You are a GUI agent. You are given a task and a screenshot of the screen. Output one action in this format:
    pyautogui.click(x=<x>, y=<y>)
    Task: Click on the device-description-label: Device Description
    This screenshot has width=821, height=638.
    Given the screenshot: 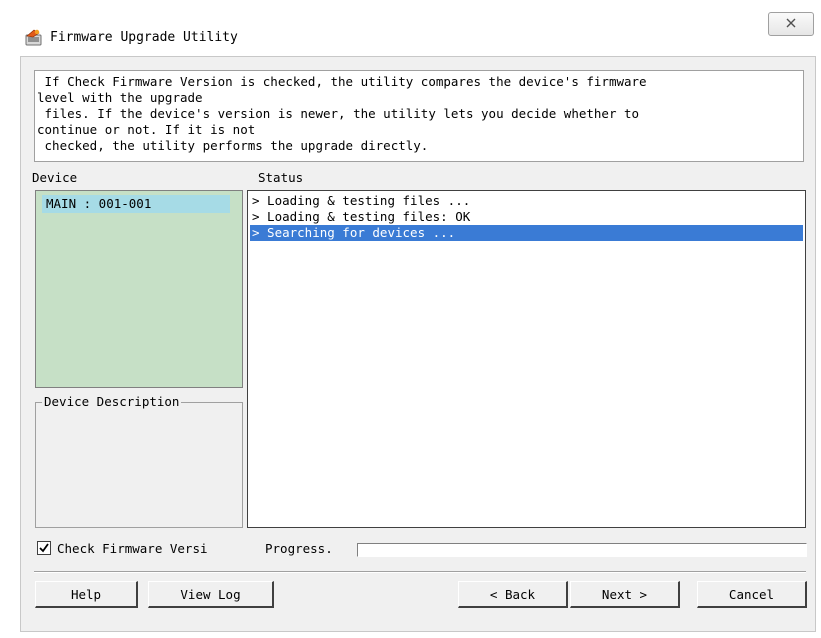 What is the action you would take?
    pyautogui.click(x=112, y=401)
    